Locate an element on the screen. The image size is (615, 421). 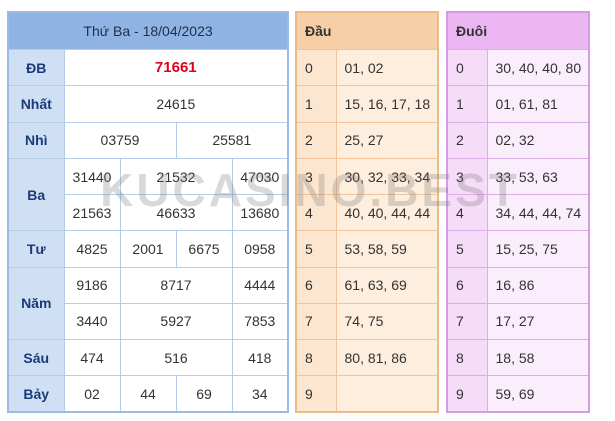
dau-value: 61, 63, 69 is located at coordinates (387, 285).